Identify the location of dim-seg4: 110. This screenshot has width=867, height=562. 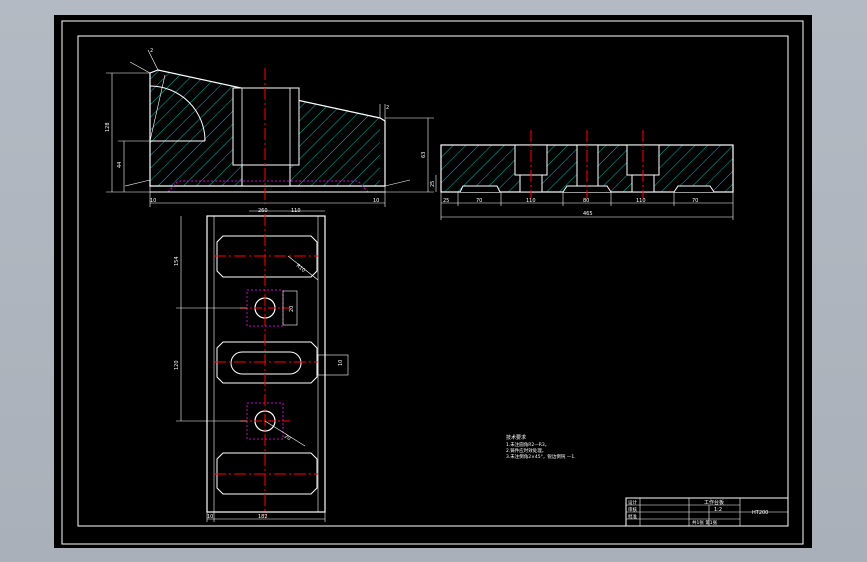
(641, 201).